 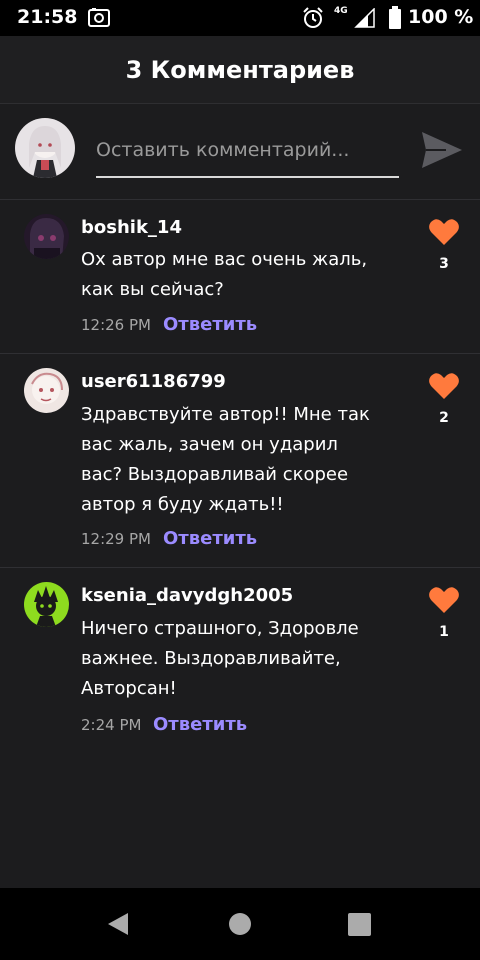 I want to click on screenshot-icon, so click(x=99, y=17).